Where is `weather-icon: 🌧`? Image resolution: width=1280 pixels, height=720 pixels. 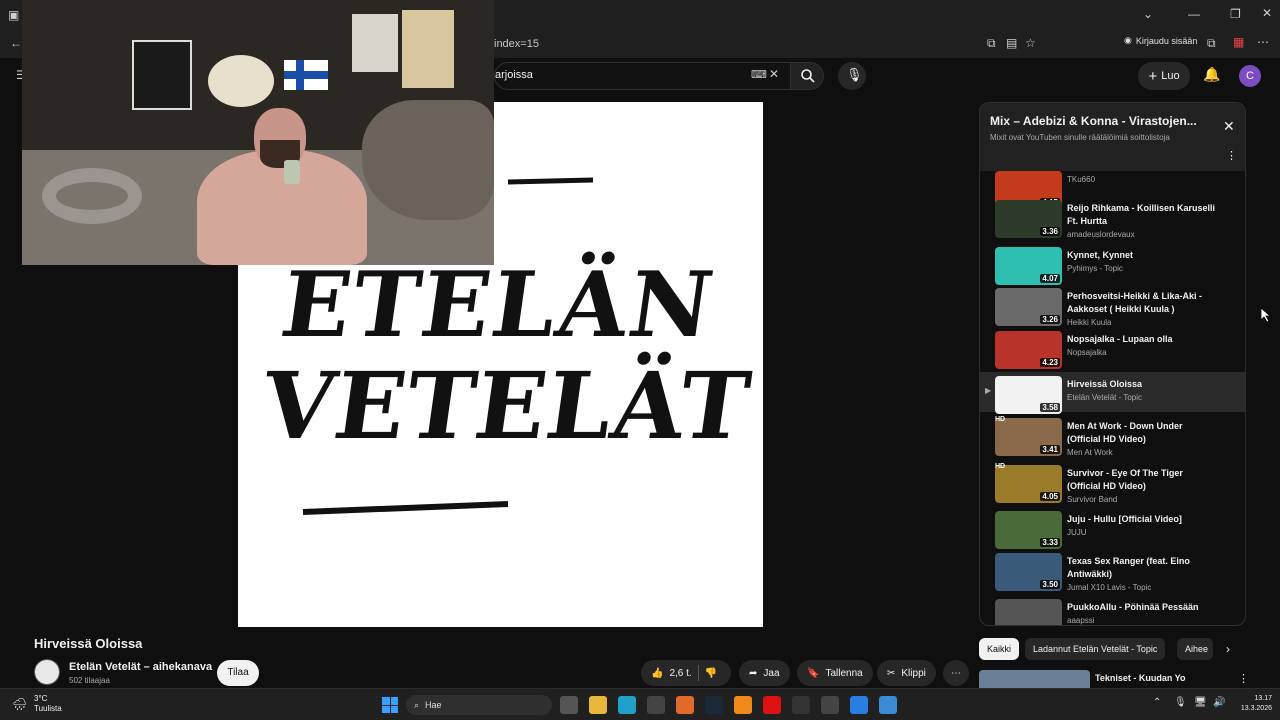
weather-icon: 🌧 is located at coordinates (20, 704).